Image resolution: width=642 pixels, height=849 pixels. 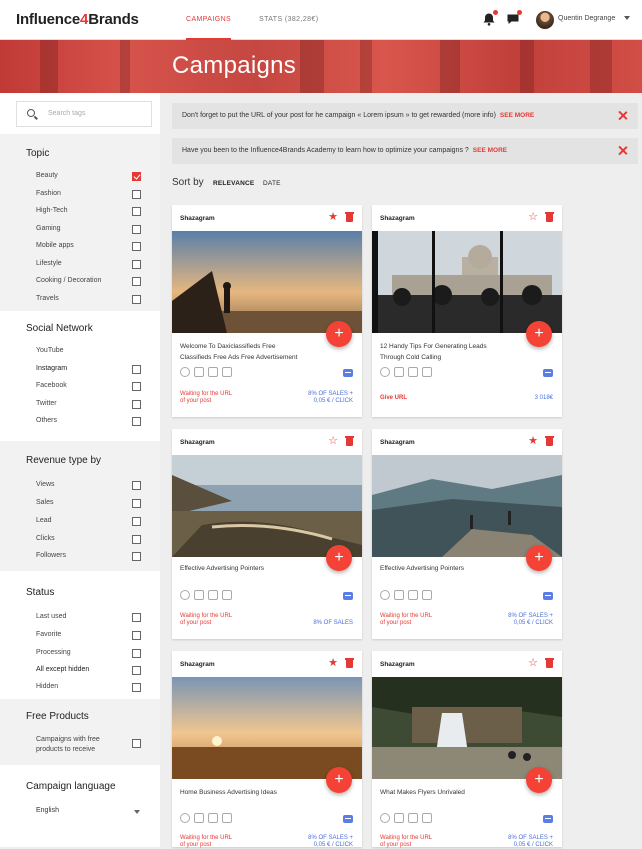 What do you see at coordinates (51, 555) in the screenshot?
I see `revenue-option-followers: Followers` at bounding box center [51, 555].